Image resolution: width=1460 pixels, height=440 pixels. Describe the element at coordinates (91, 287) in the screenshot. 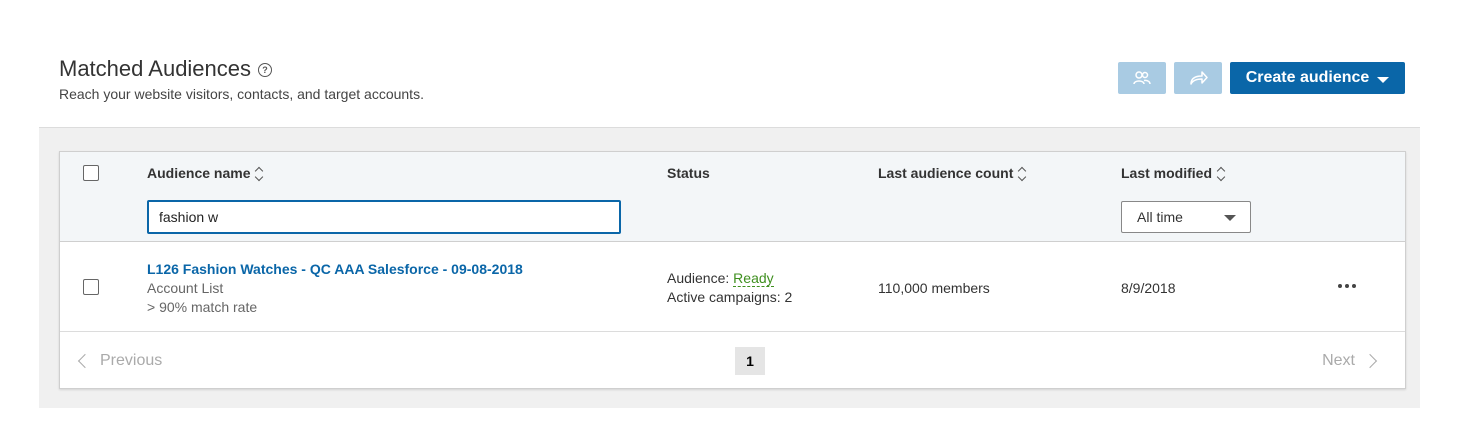

I see `row-checkbox` at that location.